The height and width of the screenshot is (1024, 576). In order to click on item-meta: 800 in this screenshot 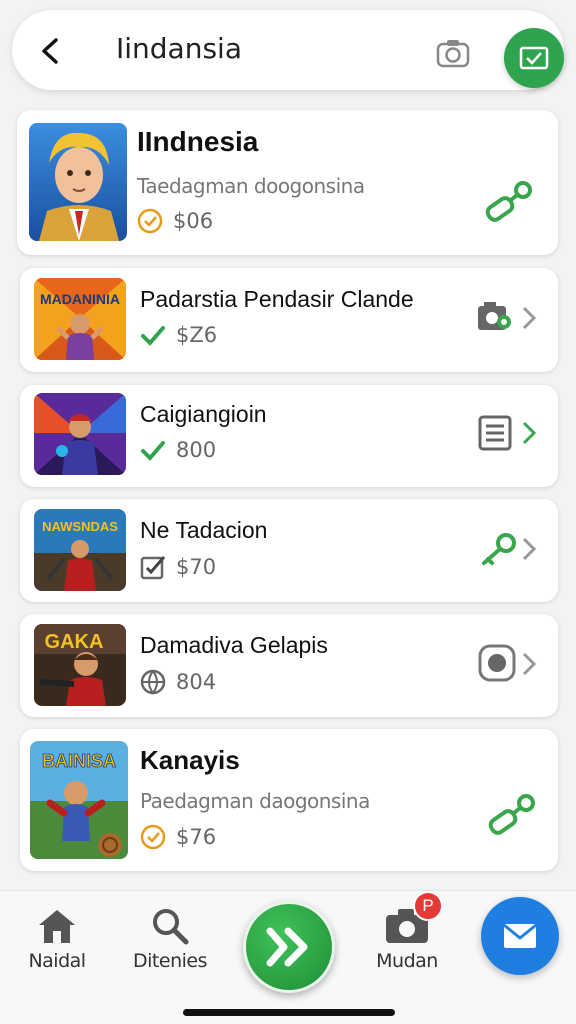, I will do `click(178, 450)`.